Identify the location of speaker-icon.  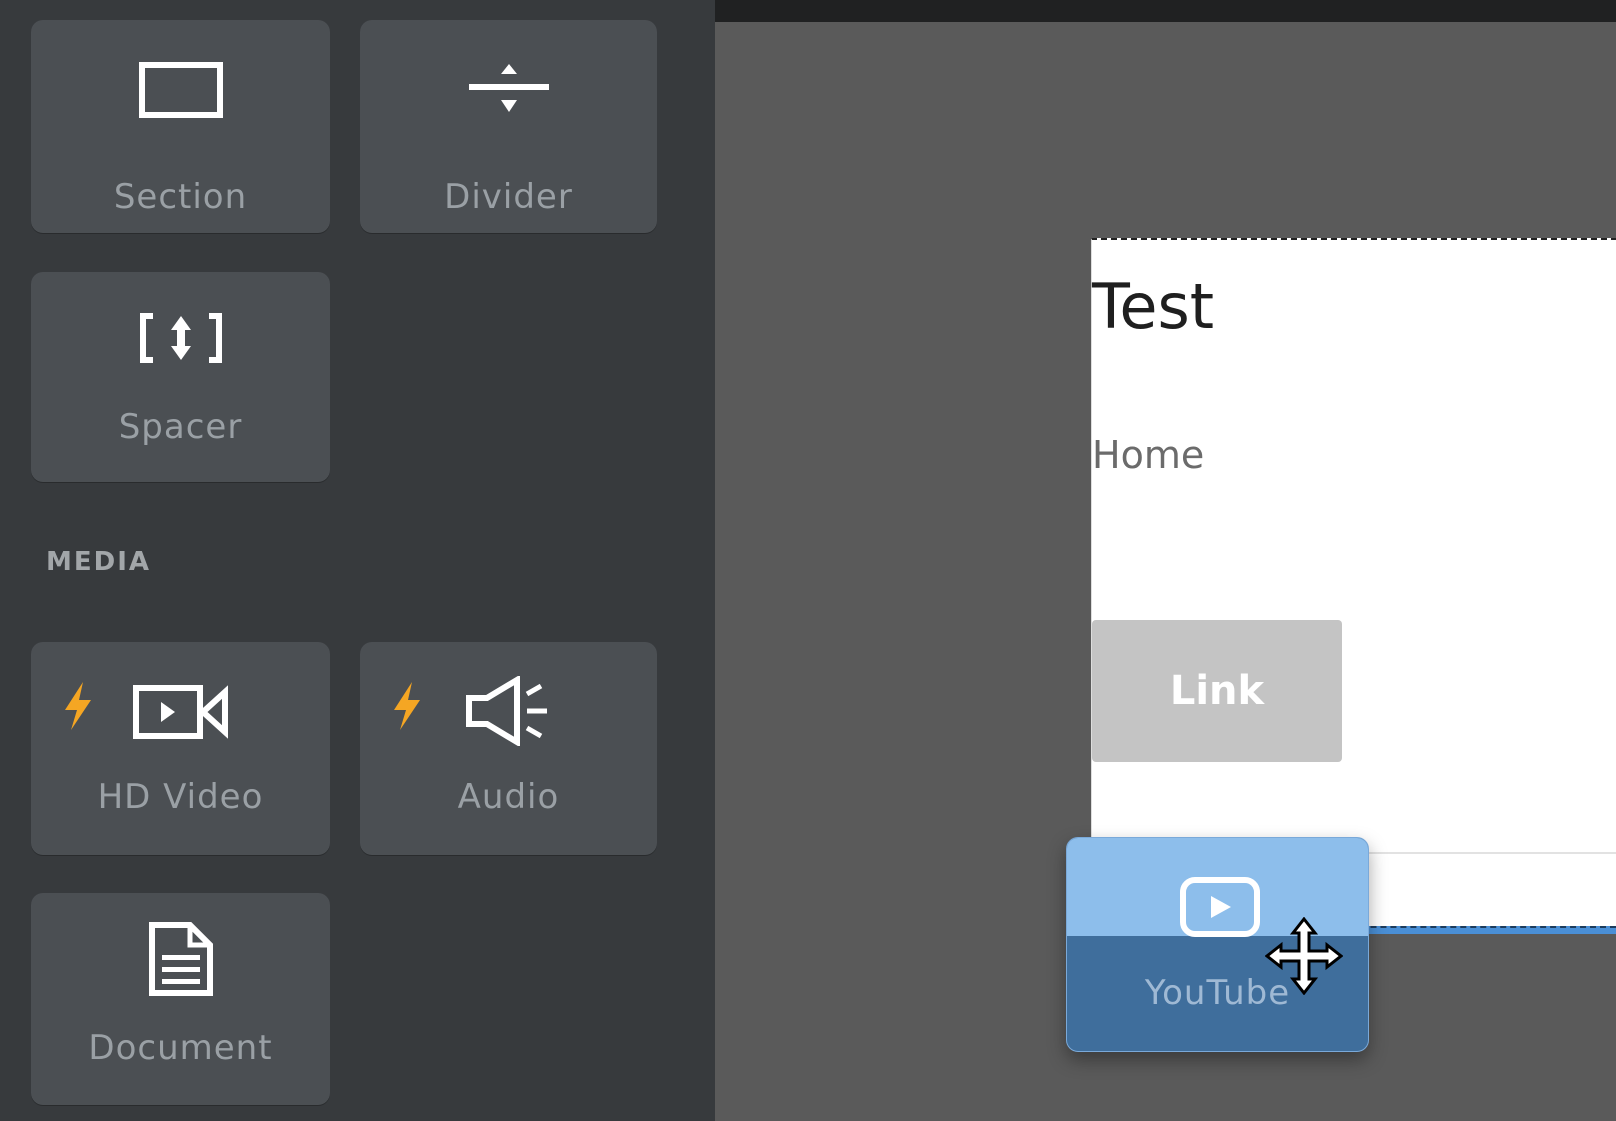
(509, 712).